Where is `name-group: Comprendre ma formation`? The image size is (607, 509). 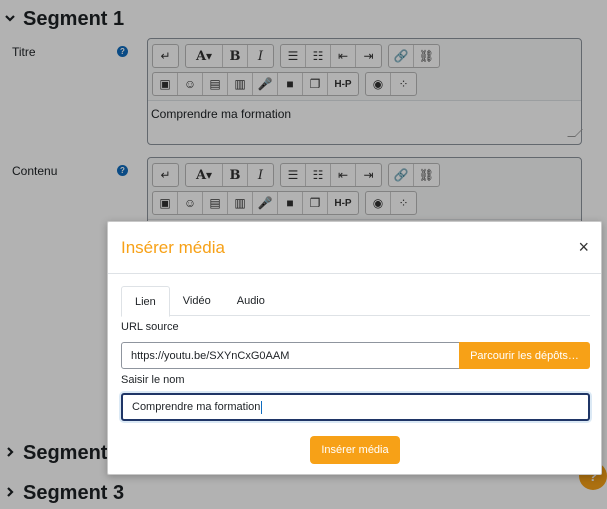
name-group: Comprendre ma formation is located at coordinates (355, 407).